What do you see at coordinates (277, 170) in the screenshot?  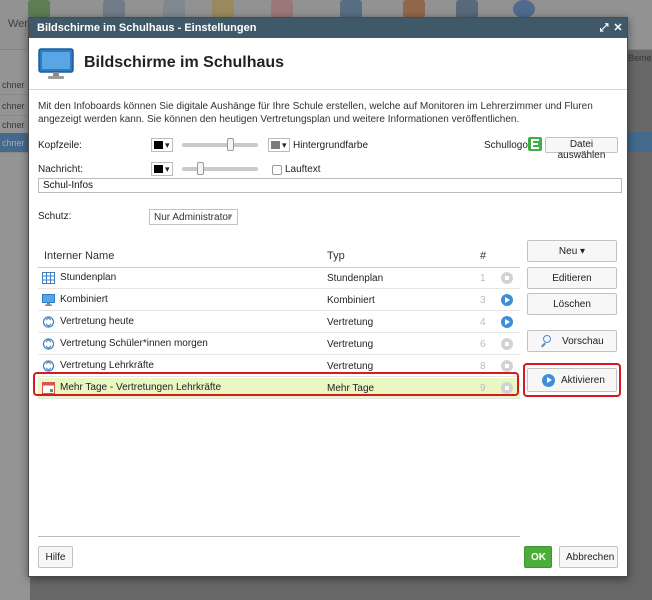 I see `lauftext-checkbox` at bounding box center [277, 170].